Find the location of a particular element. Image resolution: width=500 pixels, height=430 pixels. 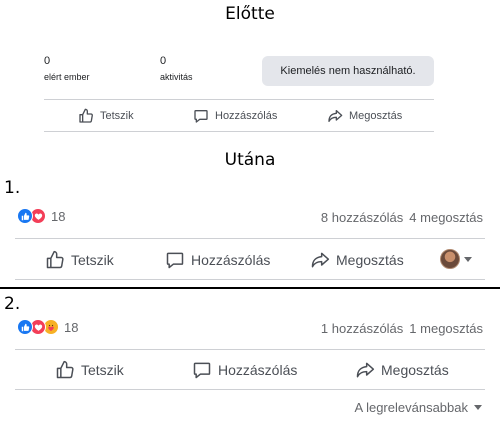

reached-value: 0 is located at coordinates (47, 61).